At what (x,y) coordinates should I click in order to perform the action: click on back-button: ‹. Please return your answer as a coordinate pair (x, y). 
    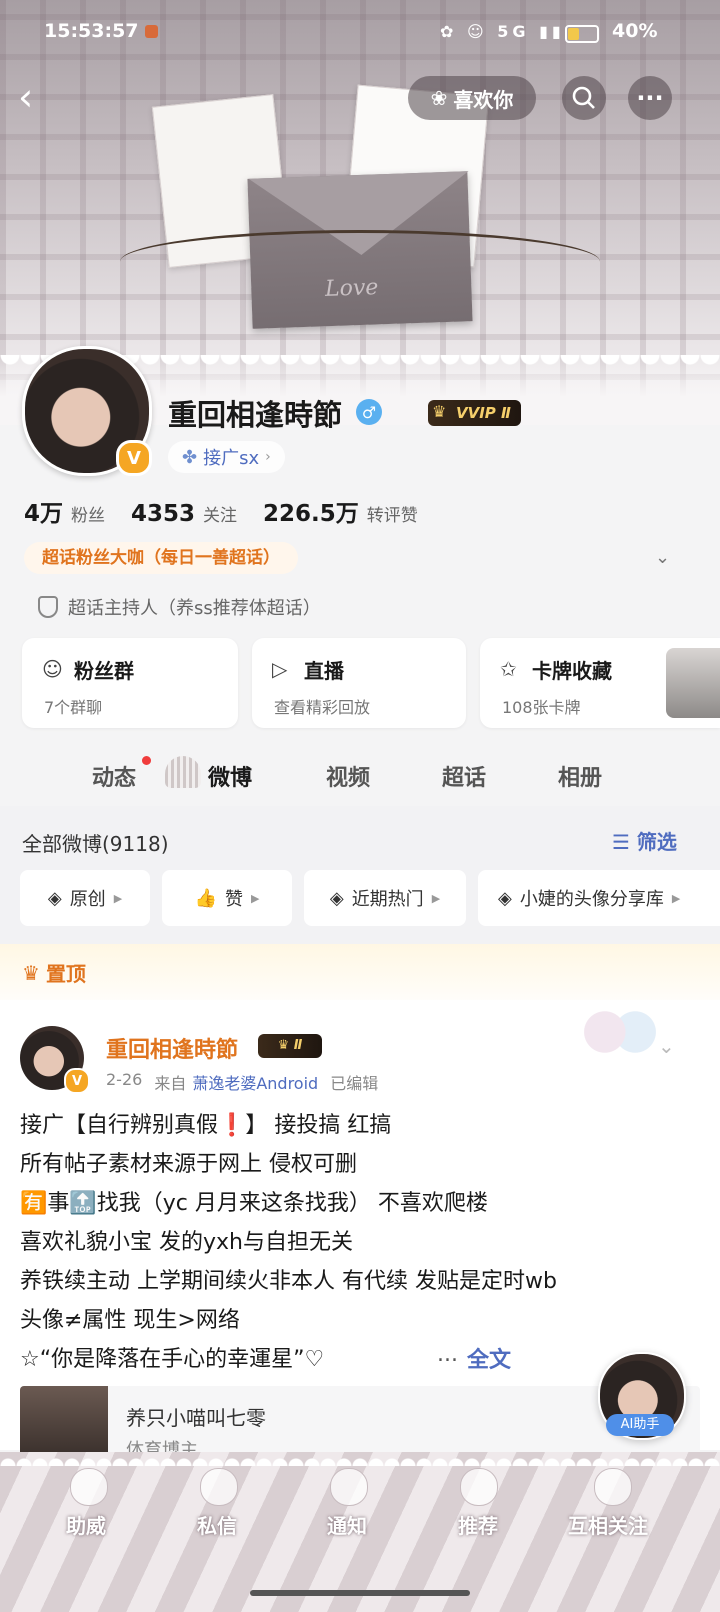
    Looking at the image, I should click on (37, 98).